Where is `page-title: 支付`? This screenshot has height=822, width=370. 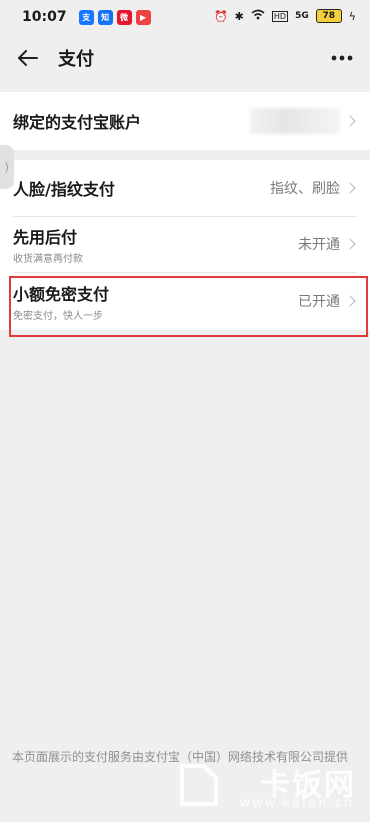 page-title: 支付 is located at coordinates (76, 59).